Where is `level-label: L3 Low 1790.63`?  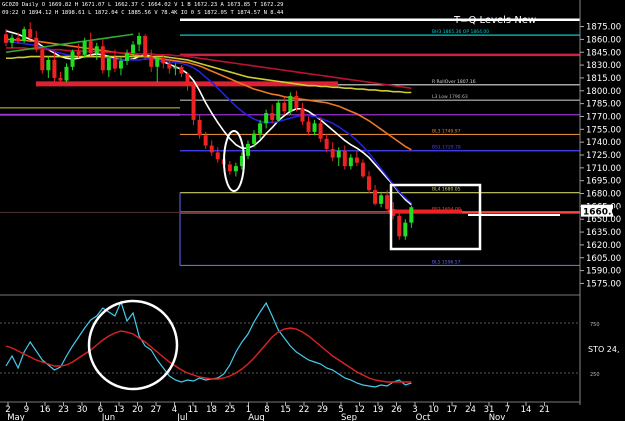
level-label: L3 Low 1790.63 is located at coordinates (450, 97).